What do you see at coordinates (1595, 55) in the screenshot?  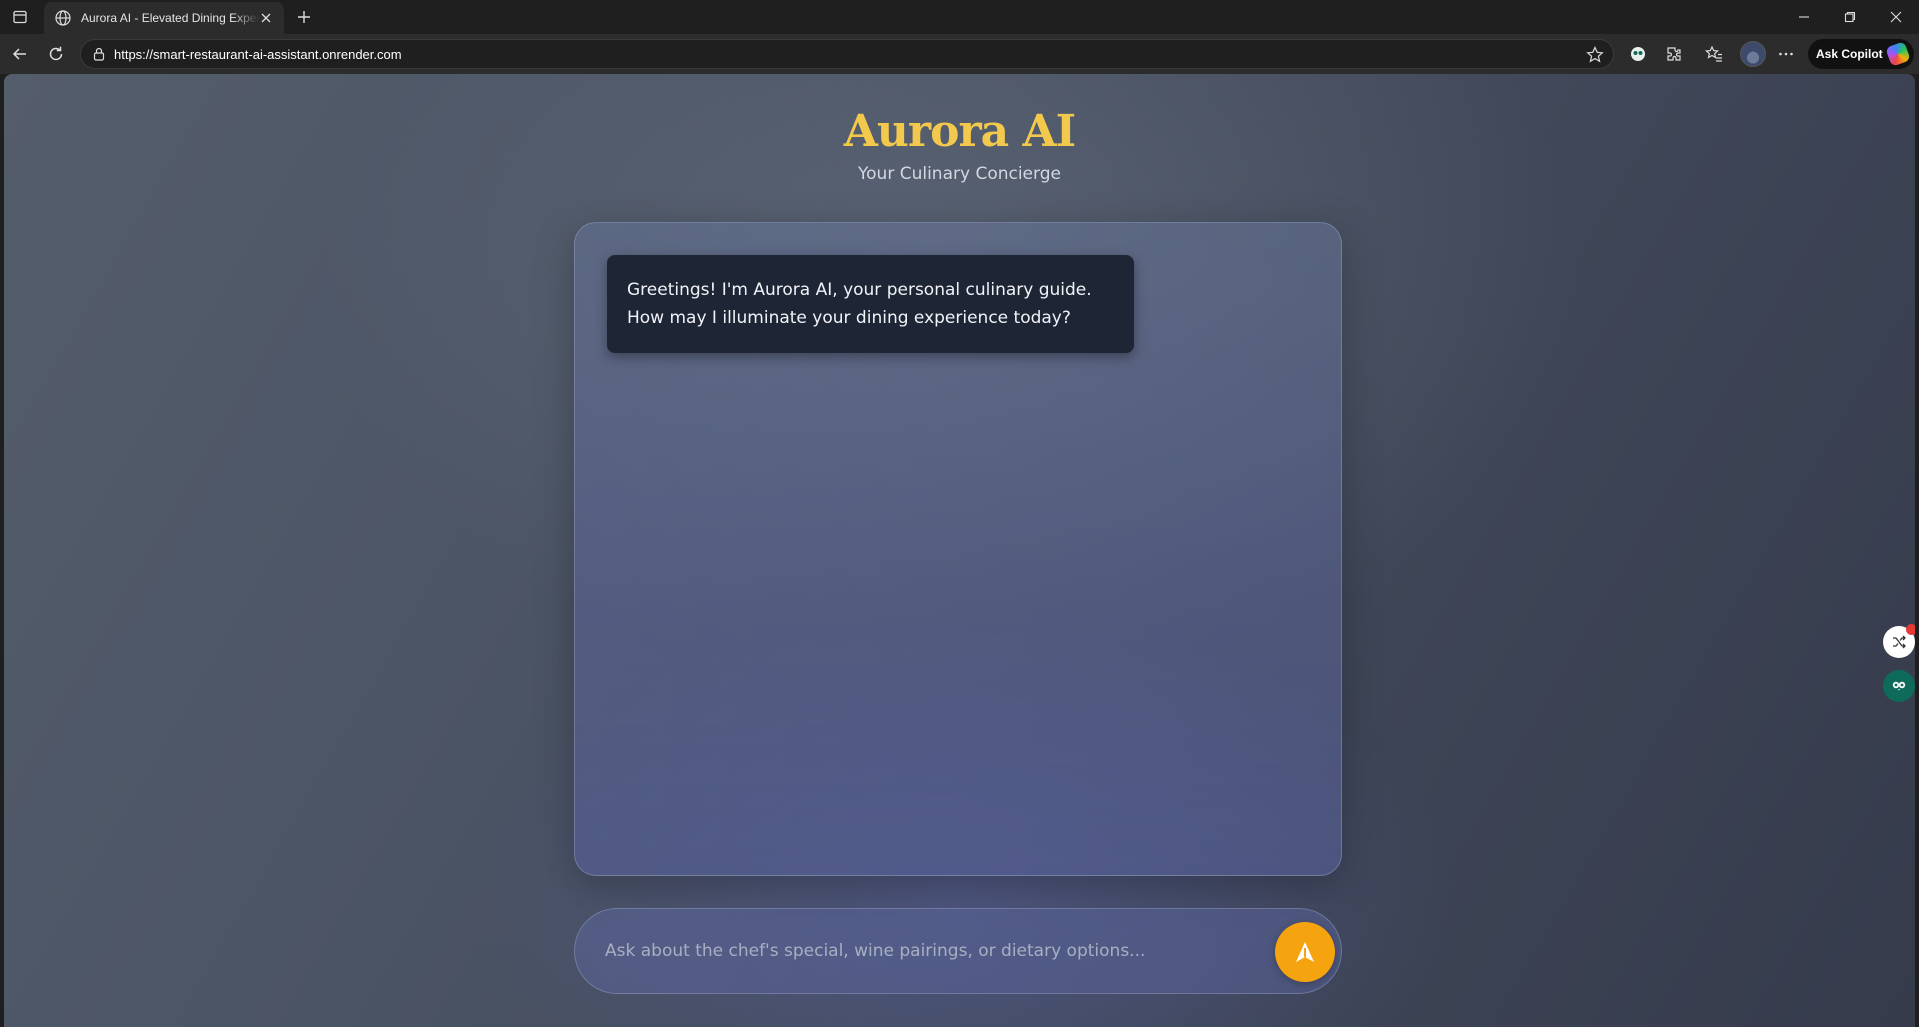 I see `star-icon` at bounding box center [1595, 55].